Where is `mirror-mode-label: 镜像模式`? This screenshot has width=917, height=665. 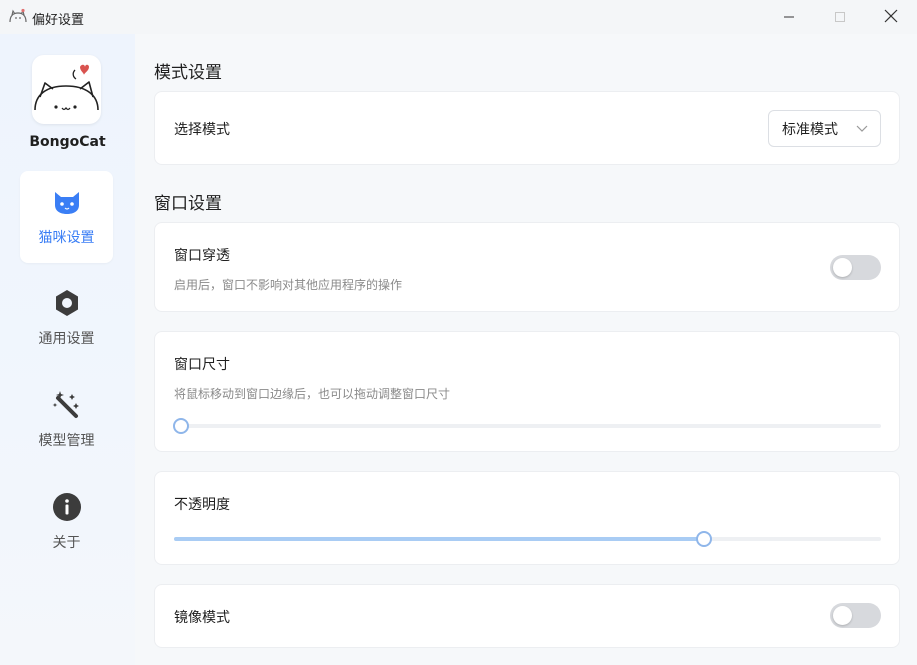
mirror-mode-label: 镜像模式 is located at coordinates (202, 618).